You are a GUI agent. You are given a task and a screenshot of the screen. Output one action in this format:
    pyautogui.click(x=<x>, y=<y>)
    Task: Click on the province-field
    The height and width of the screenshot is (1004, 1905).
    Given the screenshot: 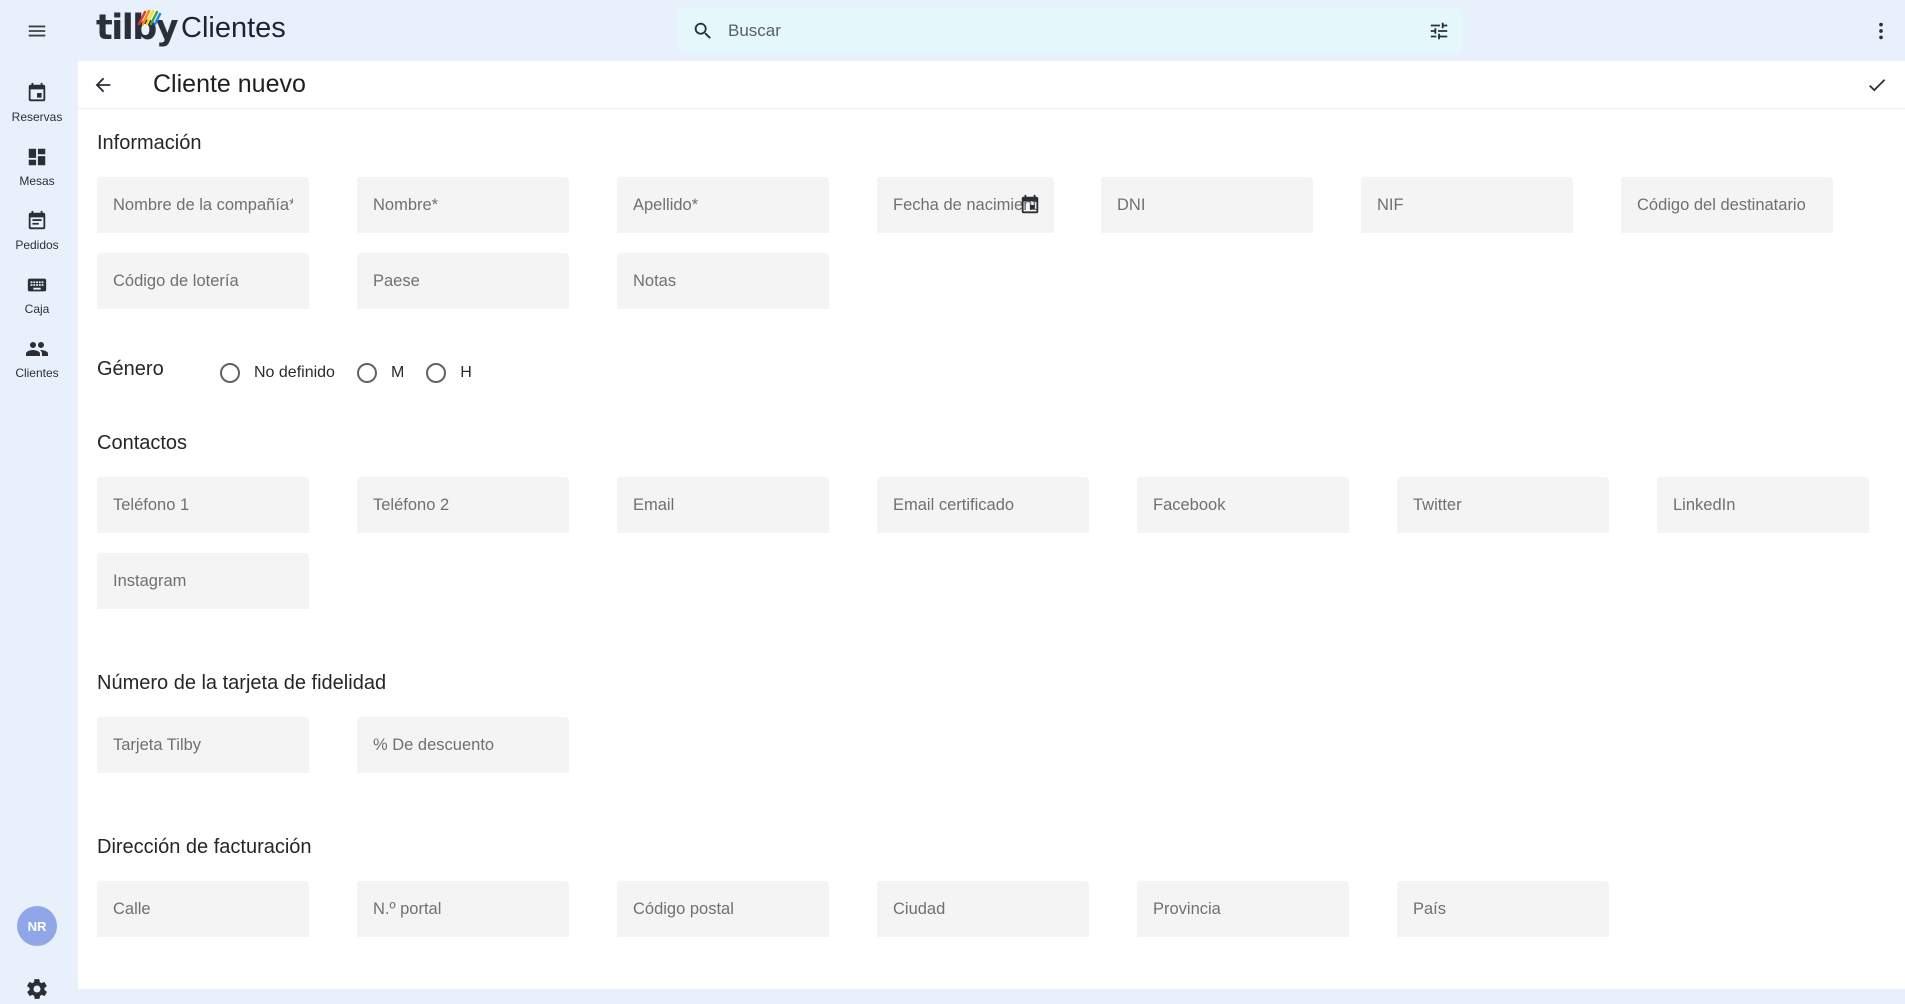 What is the action you would take?
    pyautogui.click(x=1243, y=909)
    